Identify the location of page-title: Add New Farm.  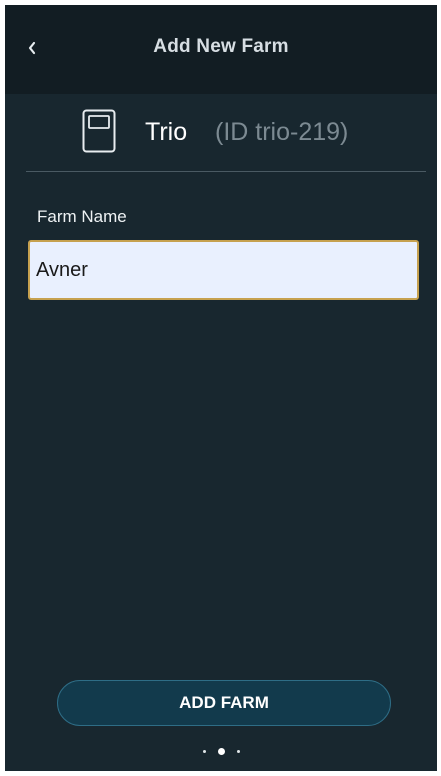
(221, 46).